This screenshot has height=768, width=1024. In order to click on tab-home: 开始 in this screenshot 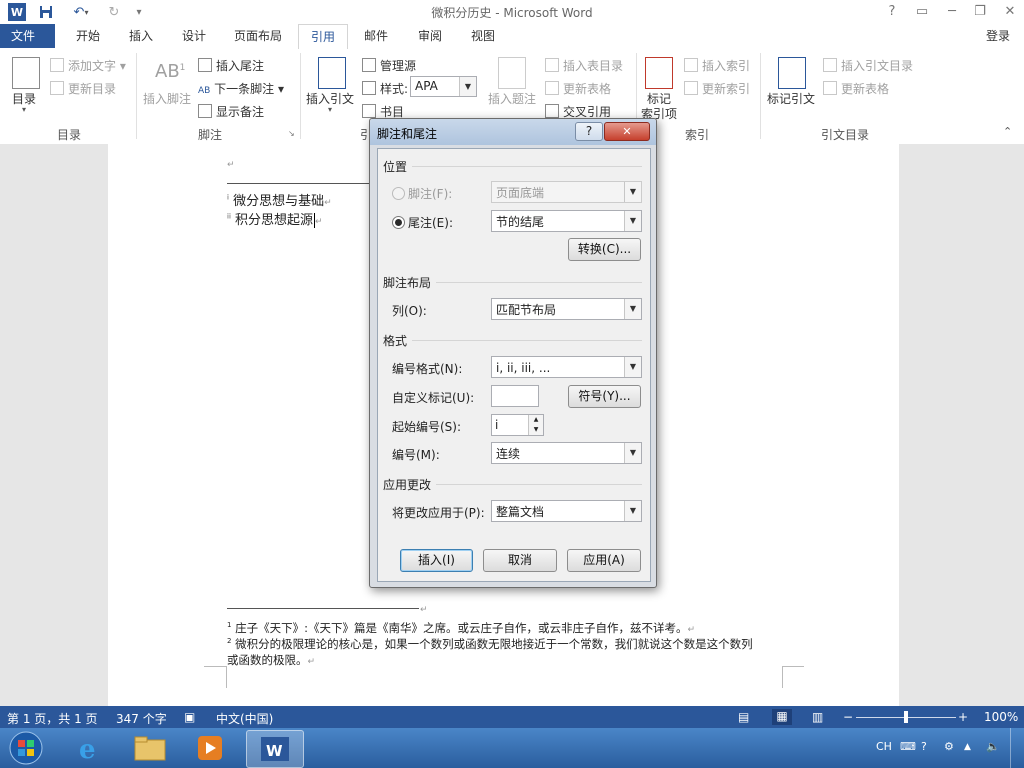, I will do `click(88, 36)`.